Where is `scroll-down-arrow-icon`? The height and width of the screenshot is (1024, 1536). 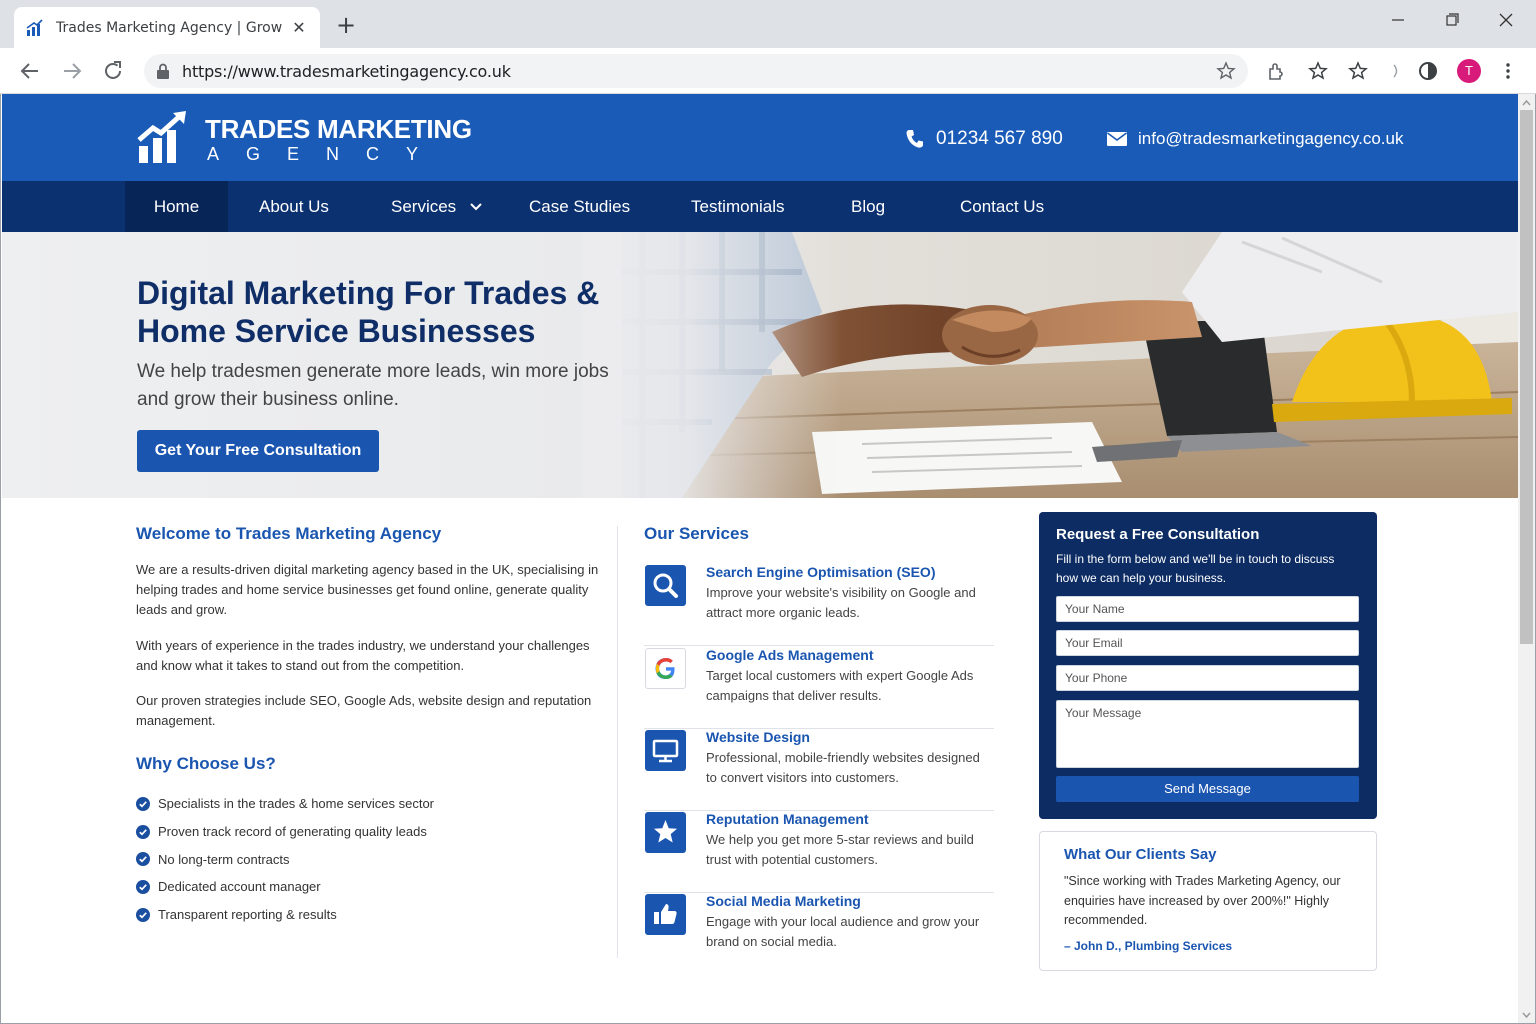 scroll-down-arrow-icon is located at coordinates (1526, 1015).